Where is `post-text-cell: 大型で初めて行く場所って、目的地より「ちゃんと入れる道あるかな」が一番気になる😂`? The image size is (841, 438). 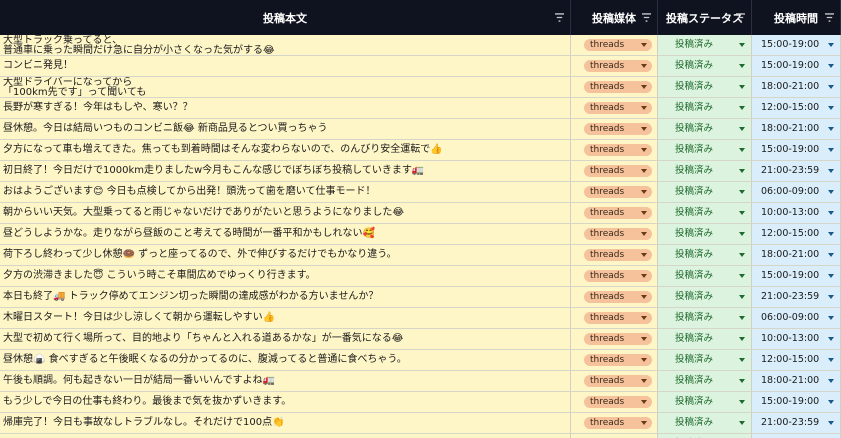 post-text-cell: 大型で初めて行く場所って、目的地より「ちゃんと入れる道あるかな」が一番気になる😂 is located at coordinates (285, 339).